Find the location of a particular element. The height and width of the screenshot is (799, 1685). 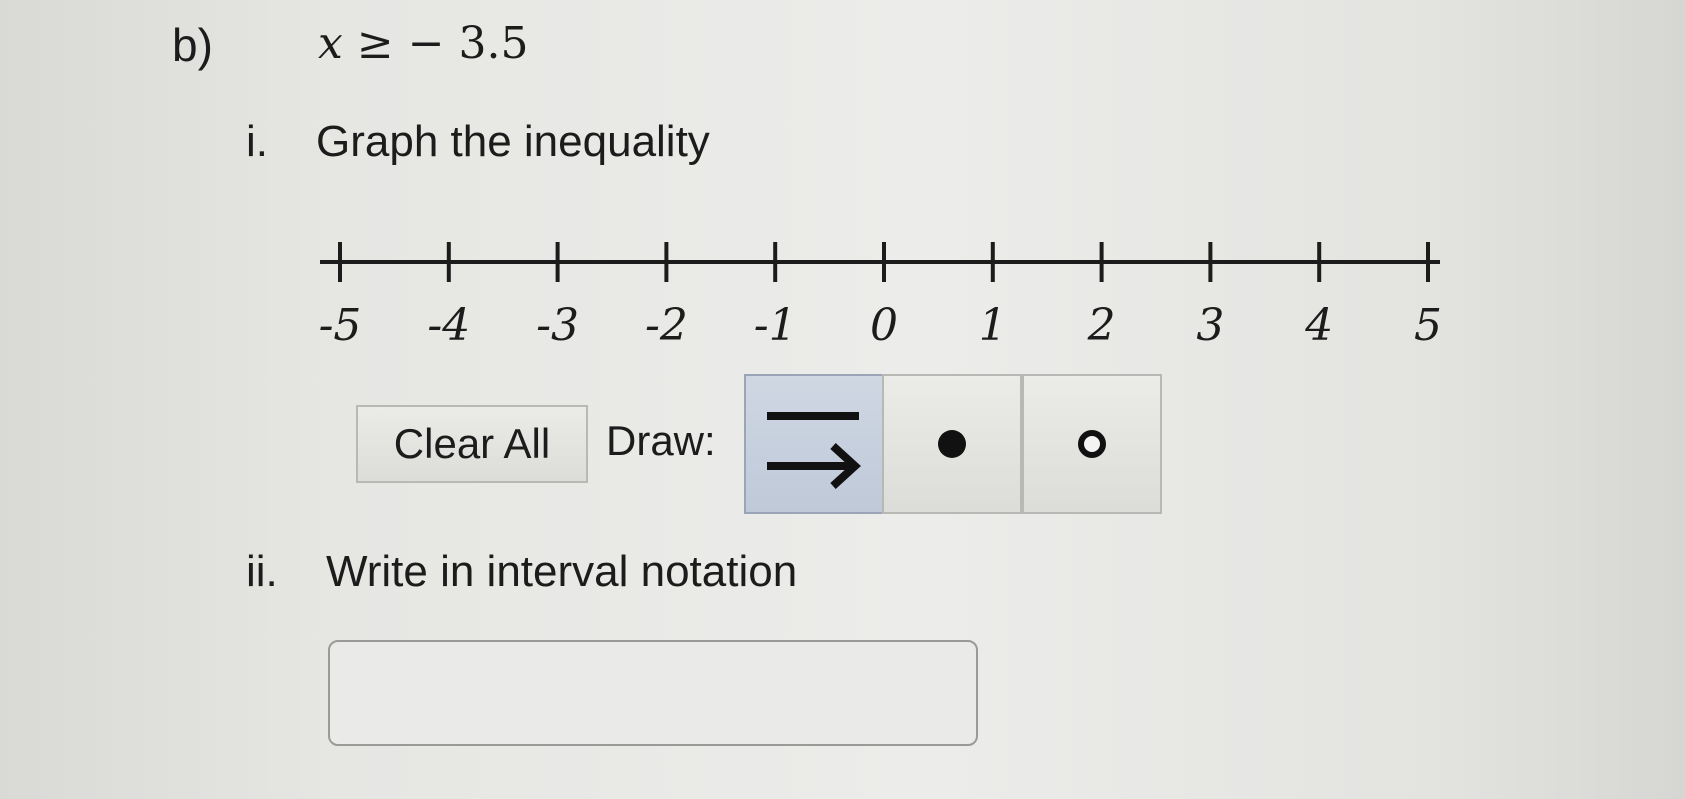

draw-label: Draw: is located at coordinates (661, 440).